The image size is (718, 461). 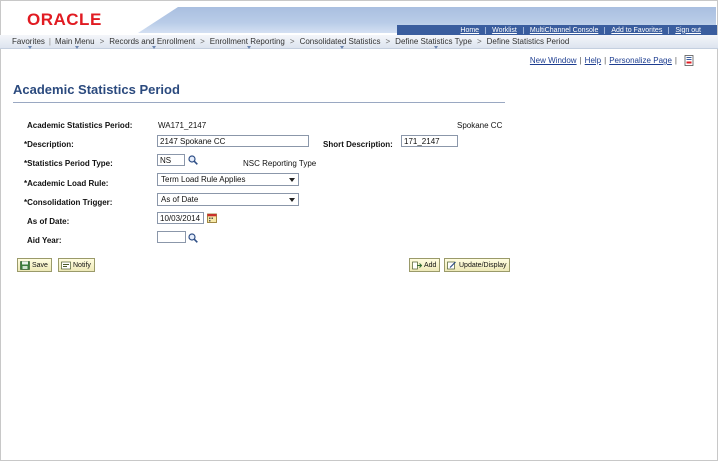 I want to click on worklist-link: Worklist, so click(x=504, y=30).